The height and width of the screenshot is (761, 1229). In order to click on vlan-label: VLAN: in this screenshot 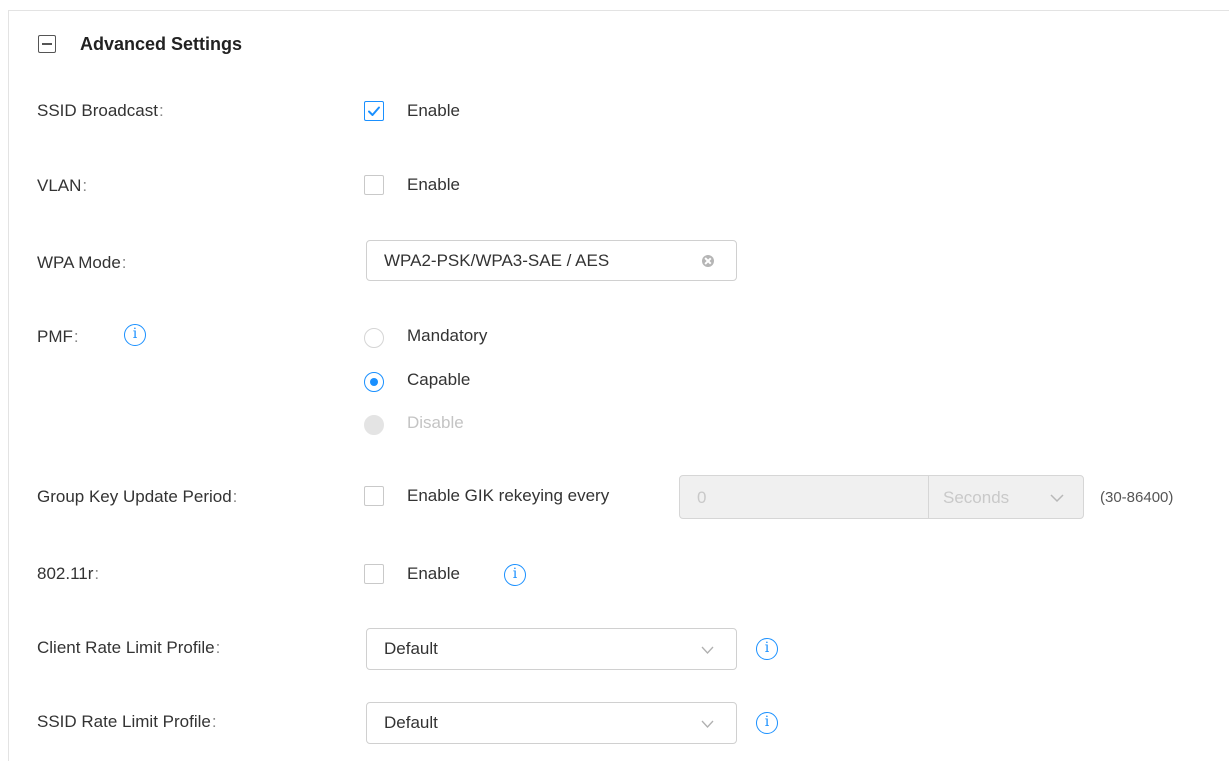, I will do `click(62, 185)`.